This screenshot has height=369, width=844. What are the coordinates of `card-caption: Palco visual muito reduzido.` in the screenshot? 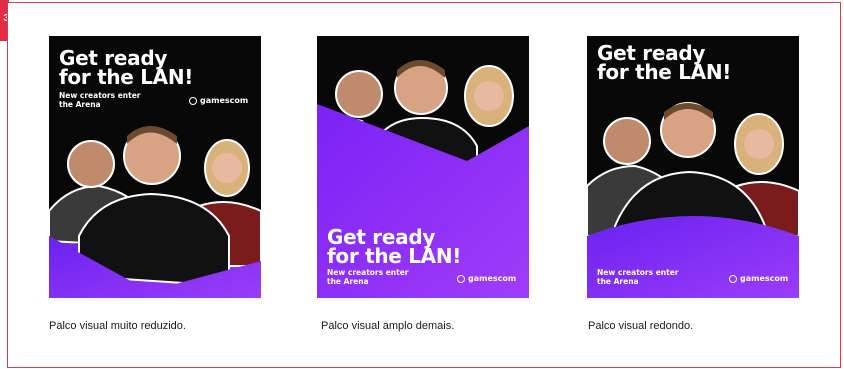 It's located at (117, 326).